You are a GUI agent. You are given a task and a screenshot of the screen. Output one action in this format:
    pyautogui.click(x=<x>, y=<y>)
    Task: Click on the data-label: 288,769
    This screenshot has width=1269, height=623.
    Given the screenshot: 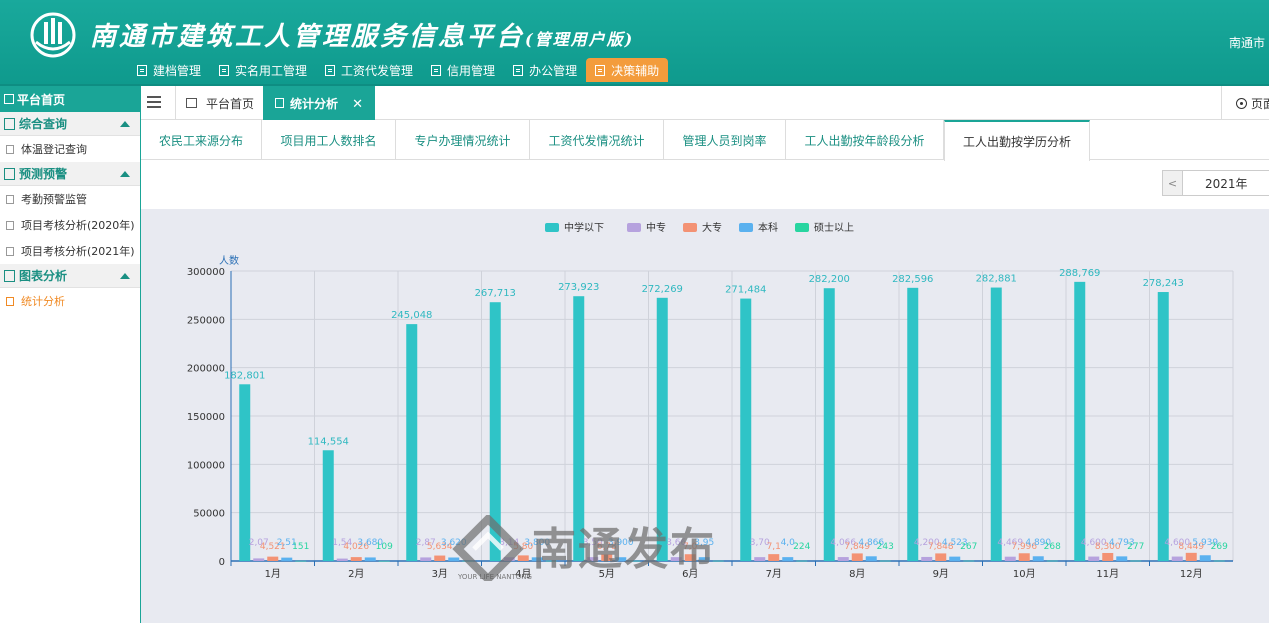 What is the action you would take?
    pyautogui.click(x=1079, y=273)
    